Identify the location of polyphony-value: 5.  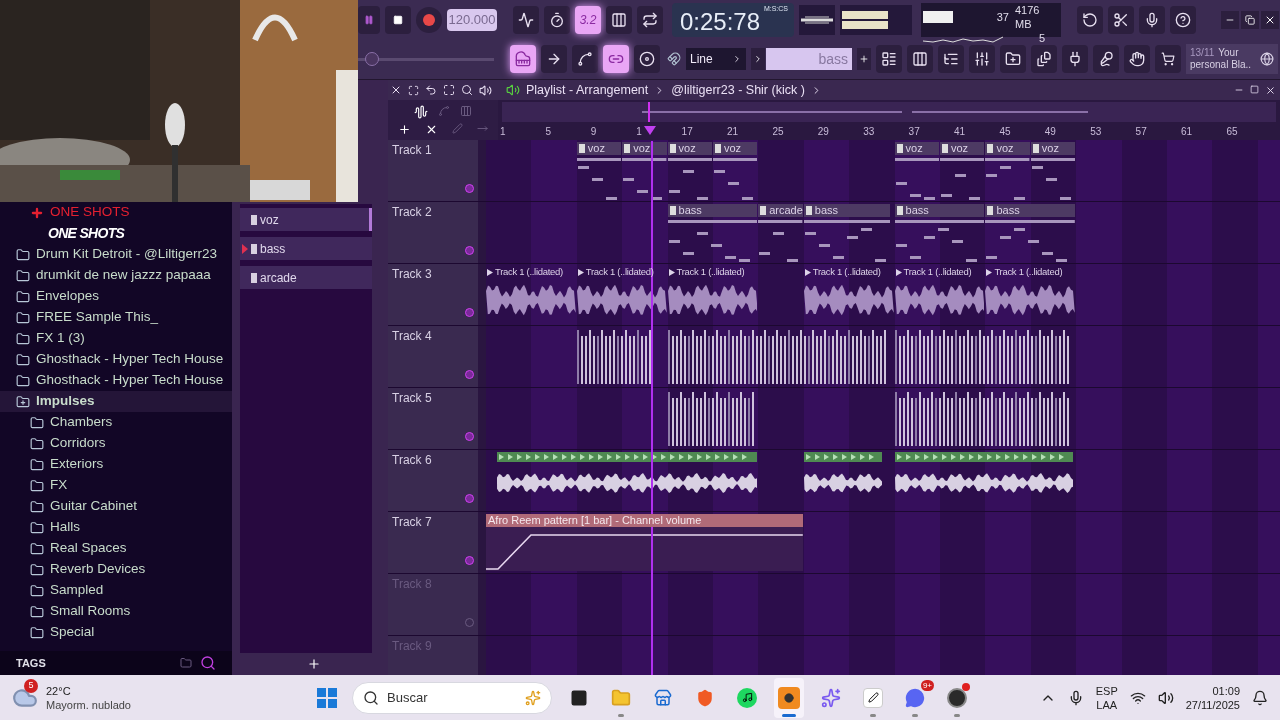
(1041, 37).